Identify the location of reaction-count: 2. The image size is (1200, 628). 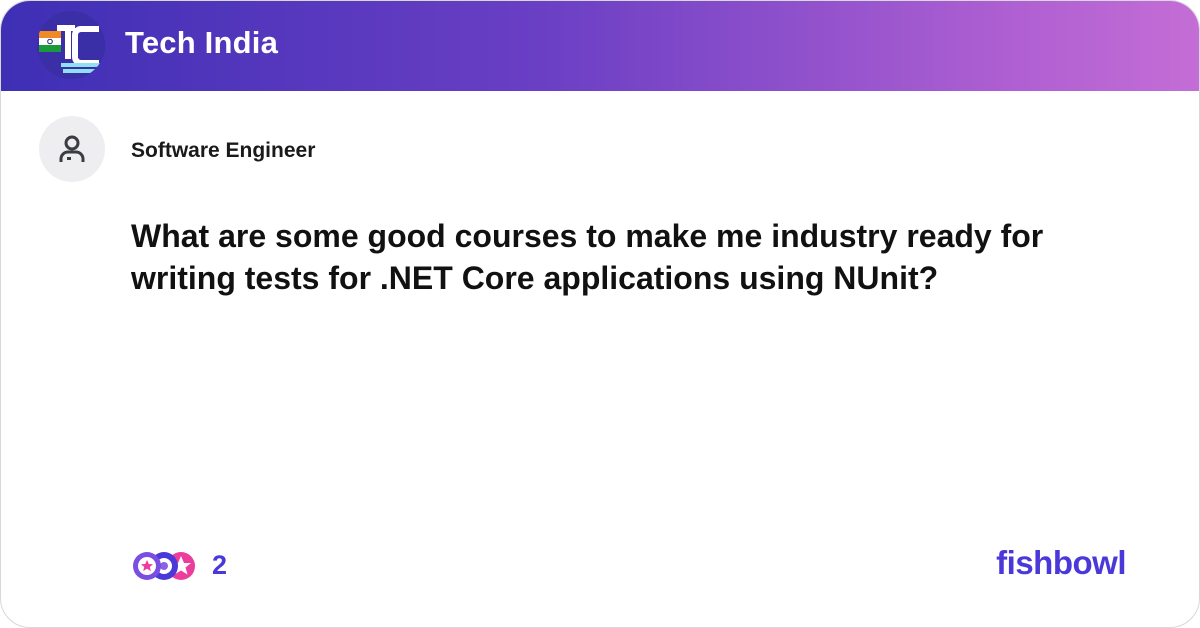
(219, 565).